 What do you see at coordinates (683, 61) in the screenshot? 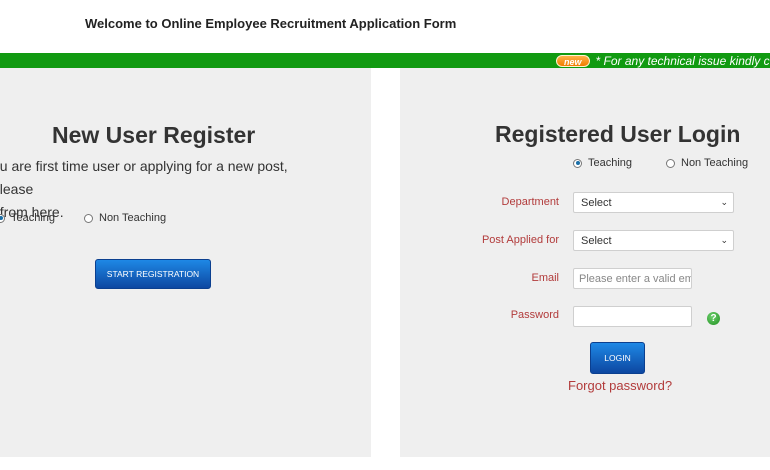
I see `ticker-message: * For any technical issue kindly c` at bounding box center [683, 61].